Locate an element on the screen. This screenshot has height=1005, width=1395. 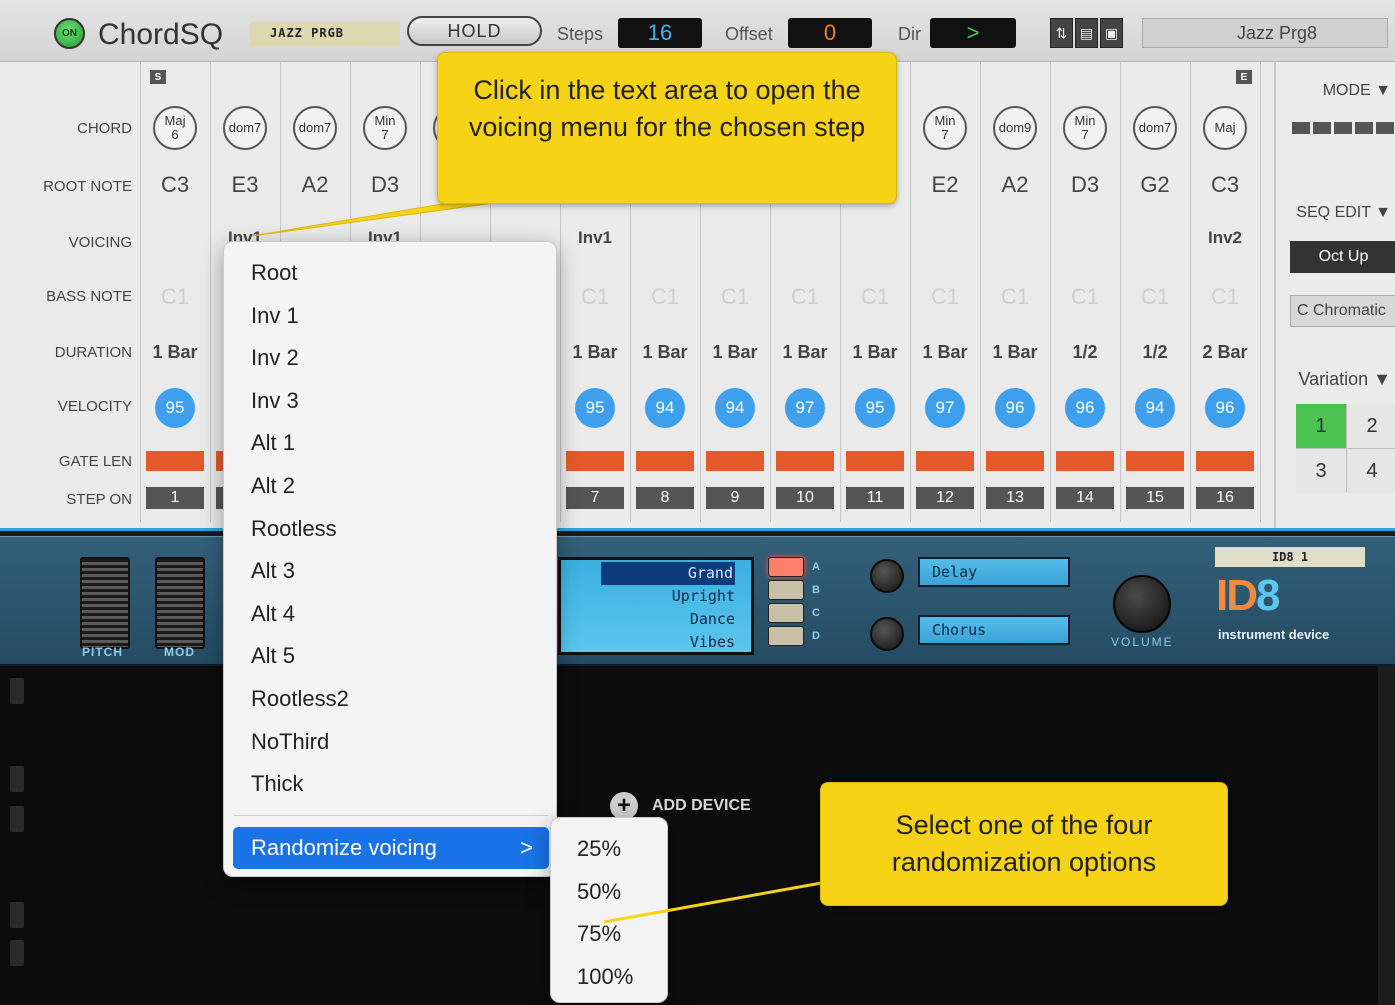
variation-button-3: 3 is located at coordinates (1321, 471).